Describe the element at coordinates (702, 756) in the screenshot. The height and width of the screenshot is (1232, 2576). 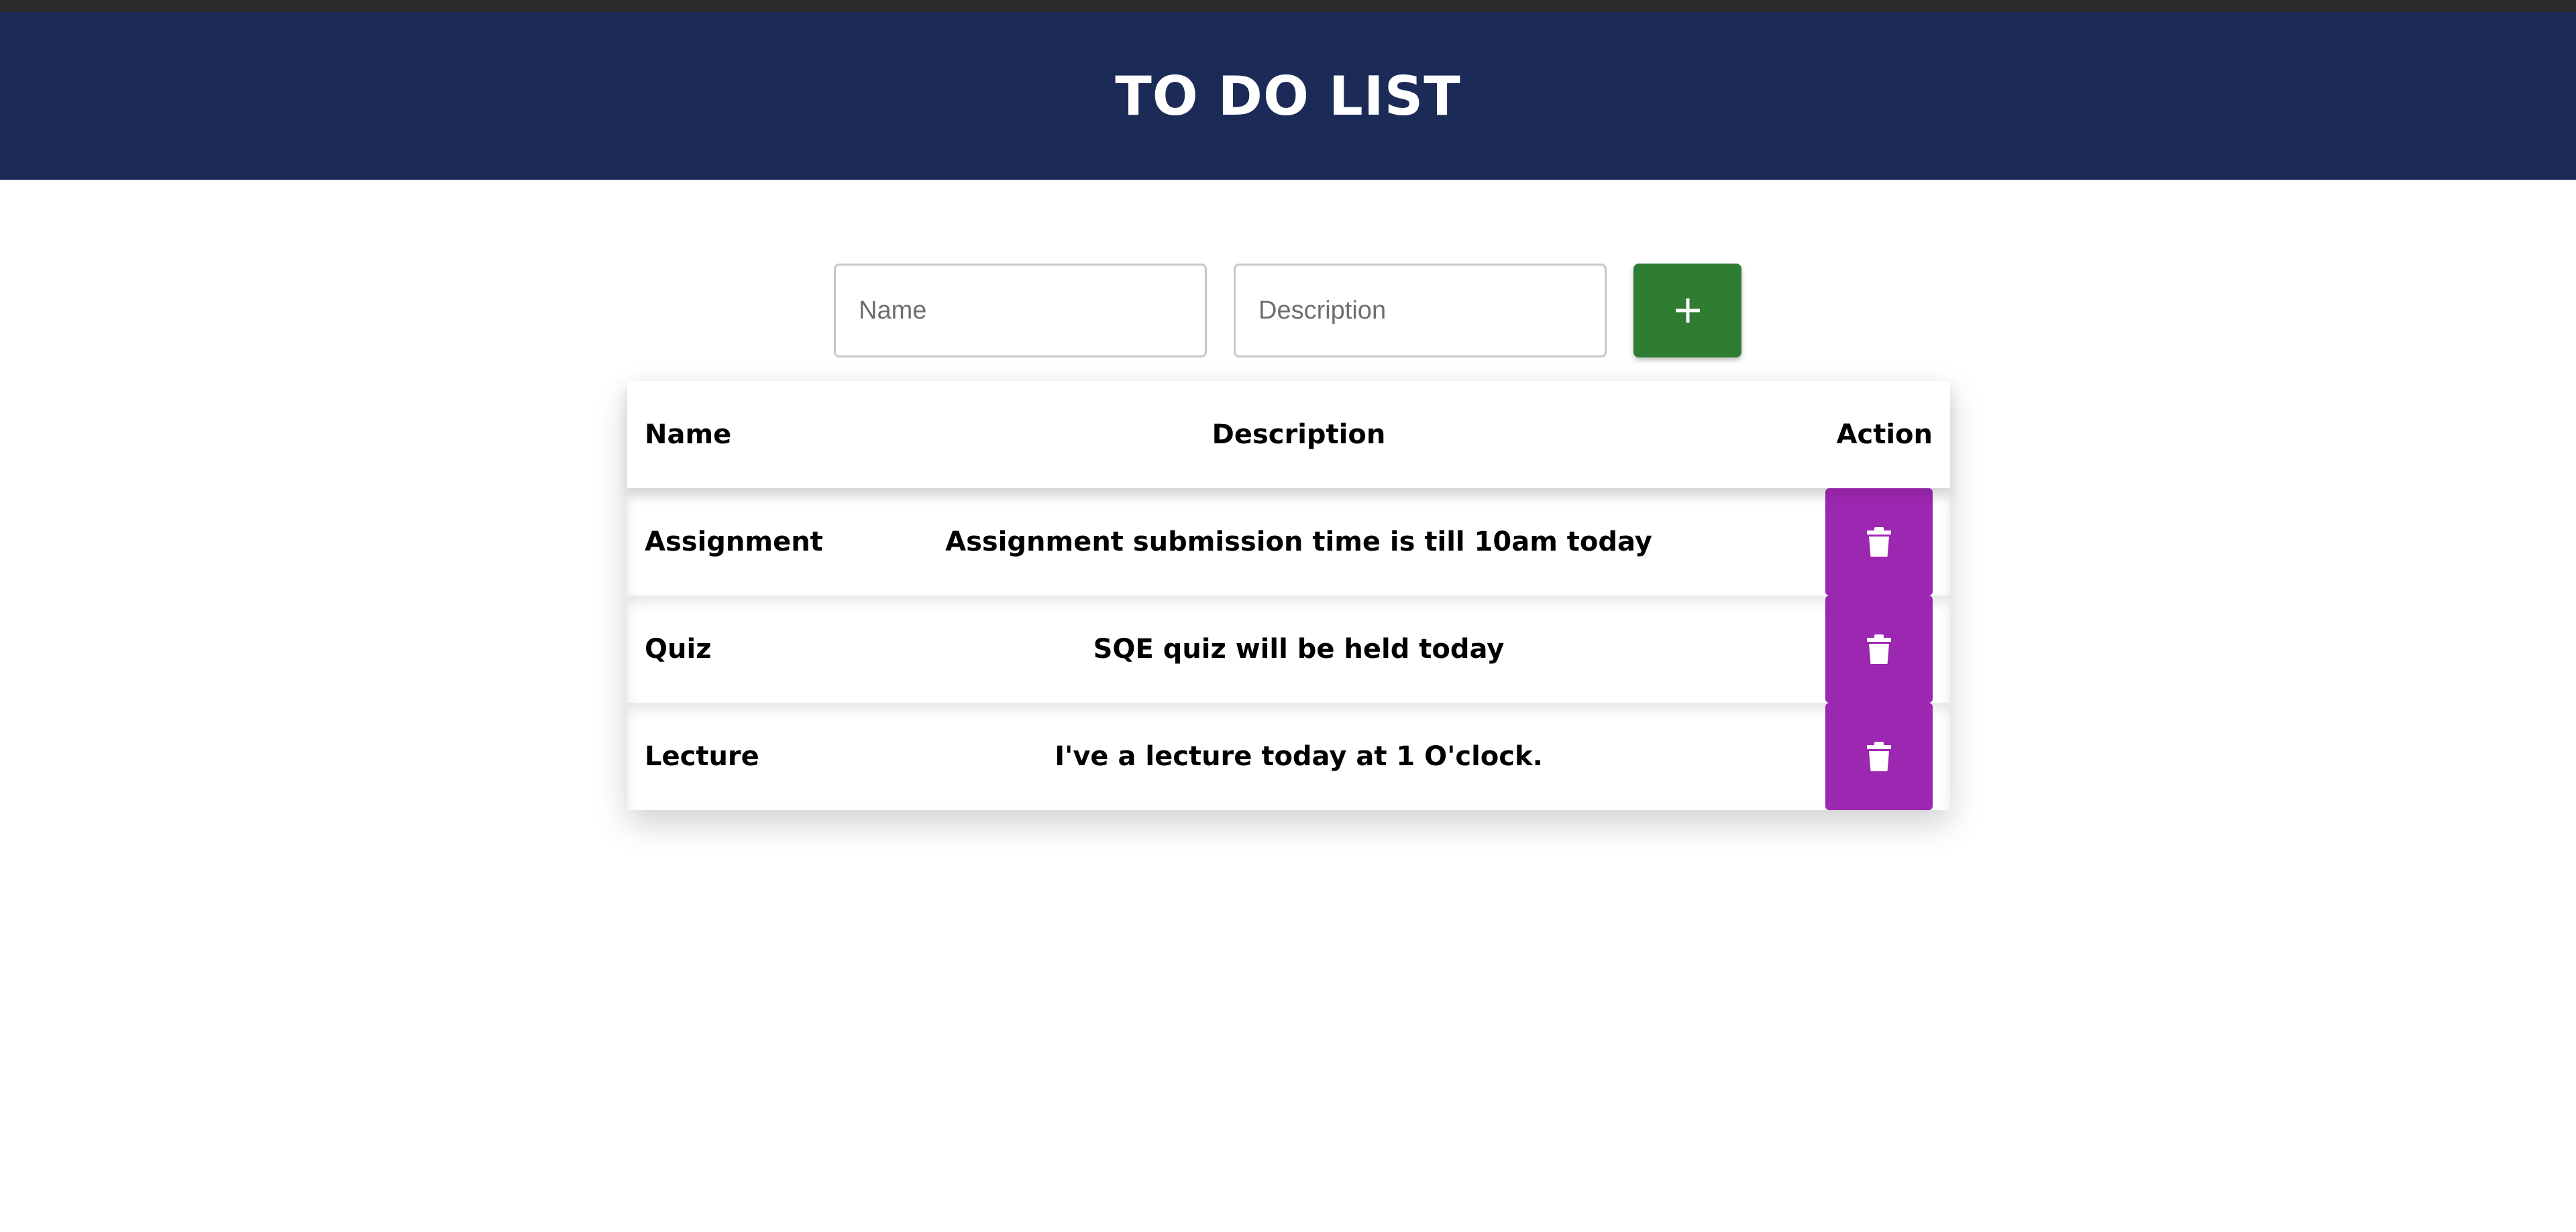
I see `row-name: Lecture` at that location.